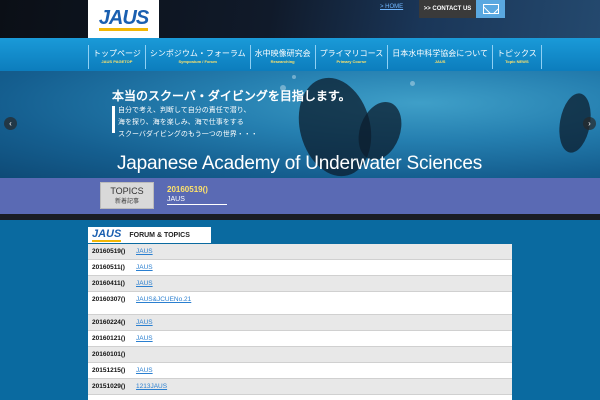 The width and height of the screenshot is (600, 400). I want to click on nav-label: トップページ, so click(117, 53).